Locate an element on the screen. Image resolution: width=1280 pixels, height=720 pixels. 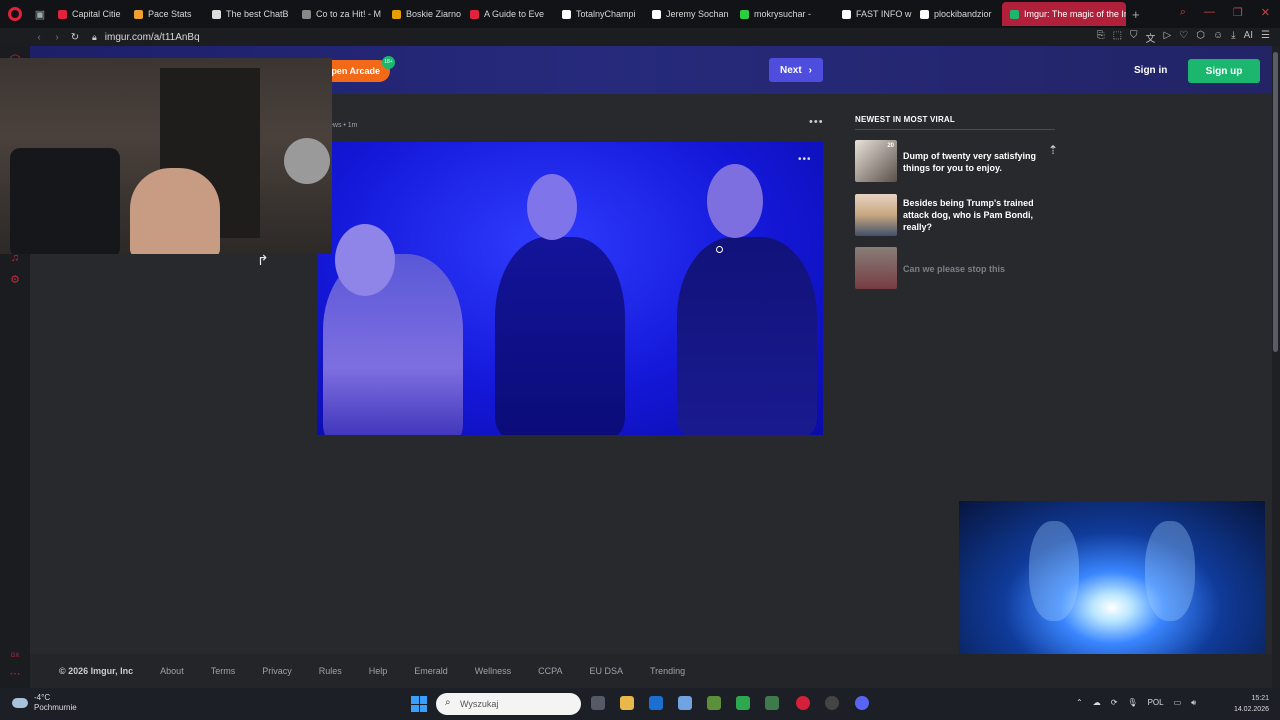
taskbar-search: ⌕ Wyszukaj is located at coordinates (508, 704).